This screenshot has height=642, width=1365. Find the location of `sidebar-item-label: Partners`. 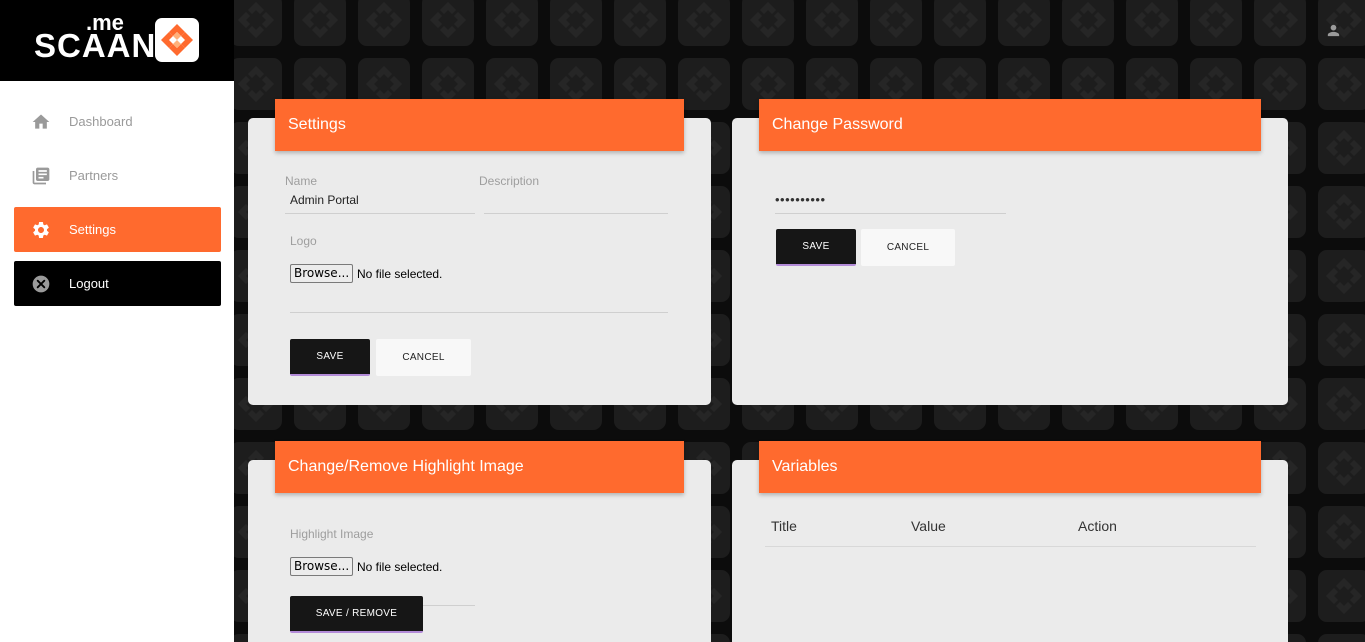

sidebar-item-label: Partners is located at coordinates (94, 175).